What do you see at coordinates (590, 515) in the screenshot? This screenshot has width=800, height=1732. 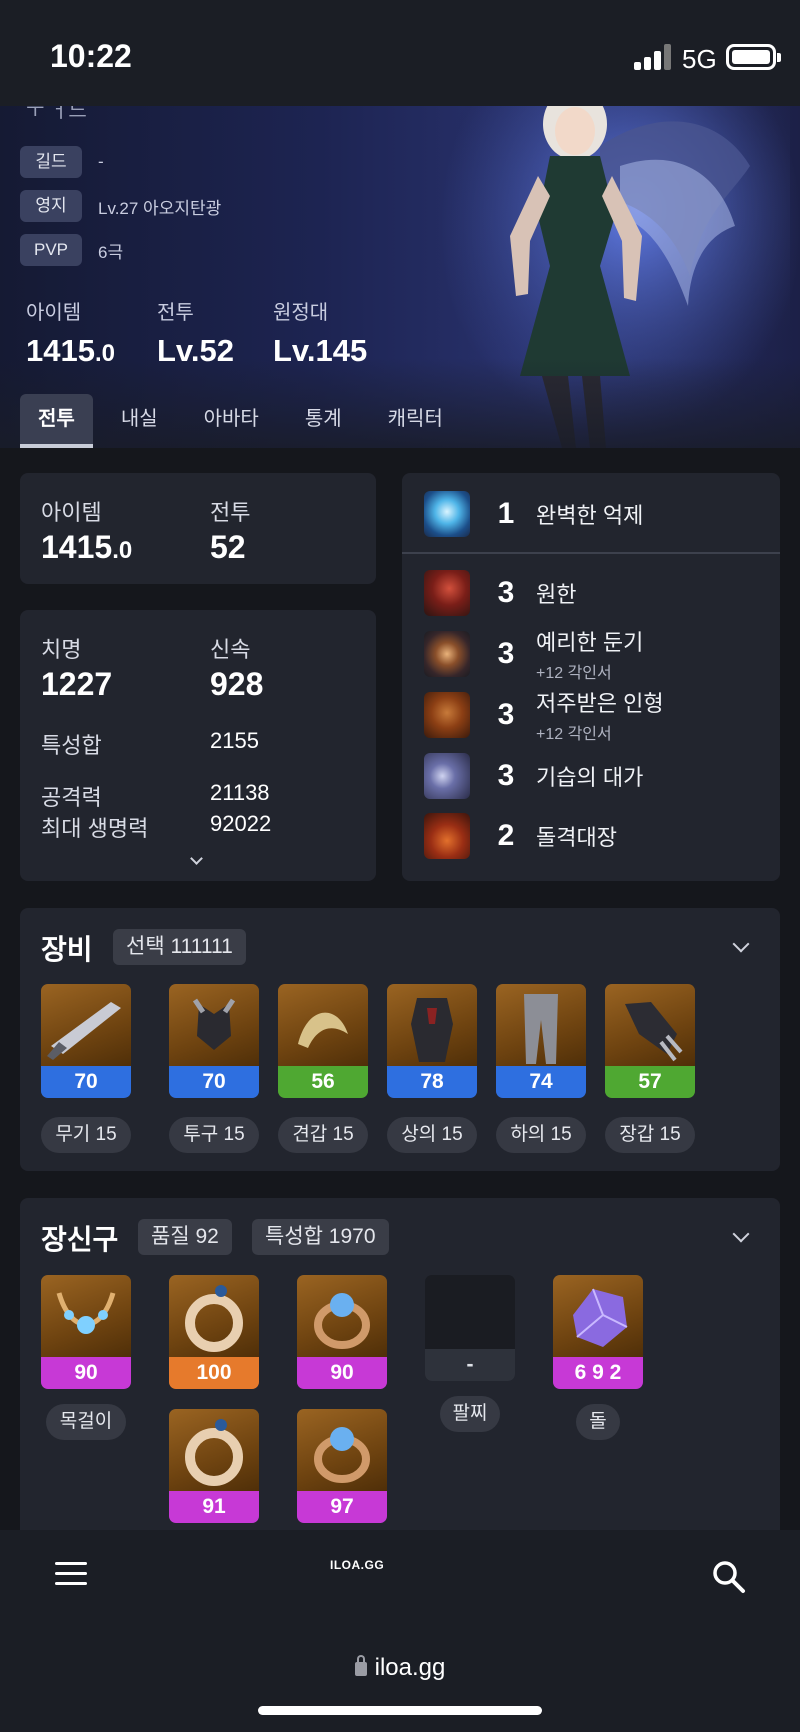 I see `engraving-name: 완벽한 억제` at bounding box center [590, 515].